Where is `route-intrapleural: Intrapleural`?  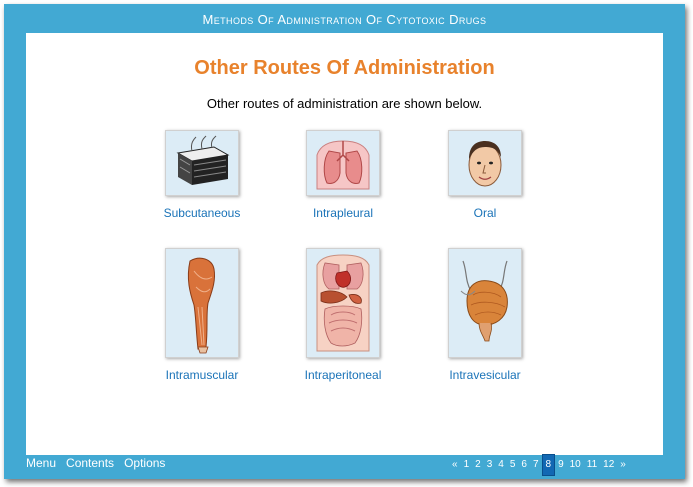
route-intrapleural: Intrapleural is located at coordinates (343, 175).